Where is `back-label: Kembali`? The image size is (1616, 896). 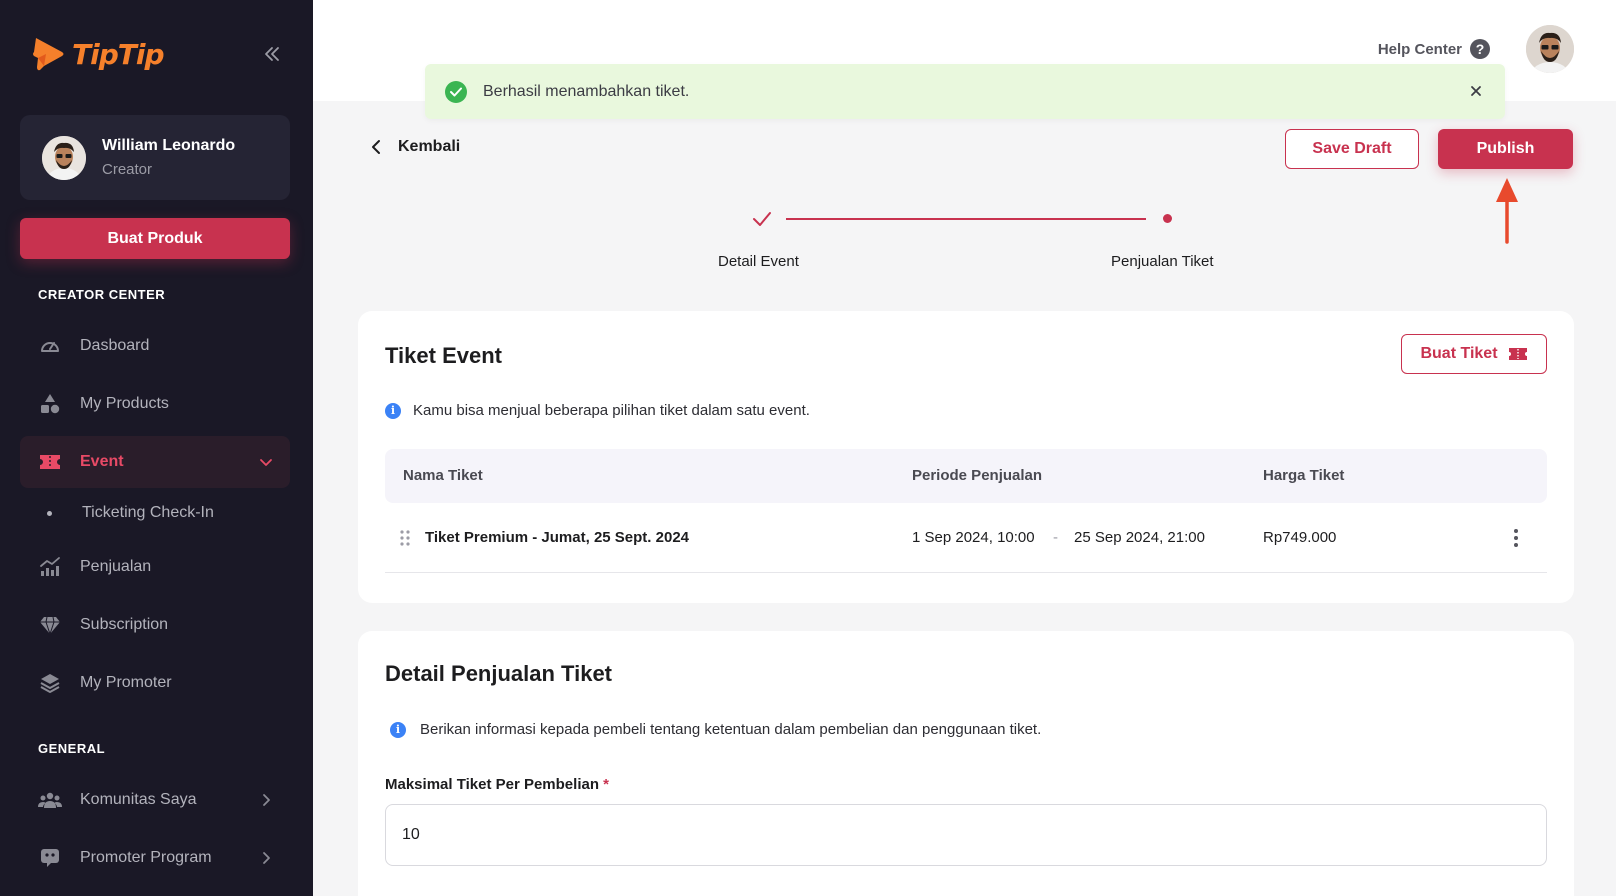
back-label: Kembali is located at coordinates (429, 146).